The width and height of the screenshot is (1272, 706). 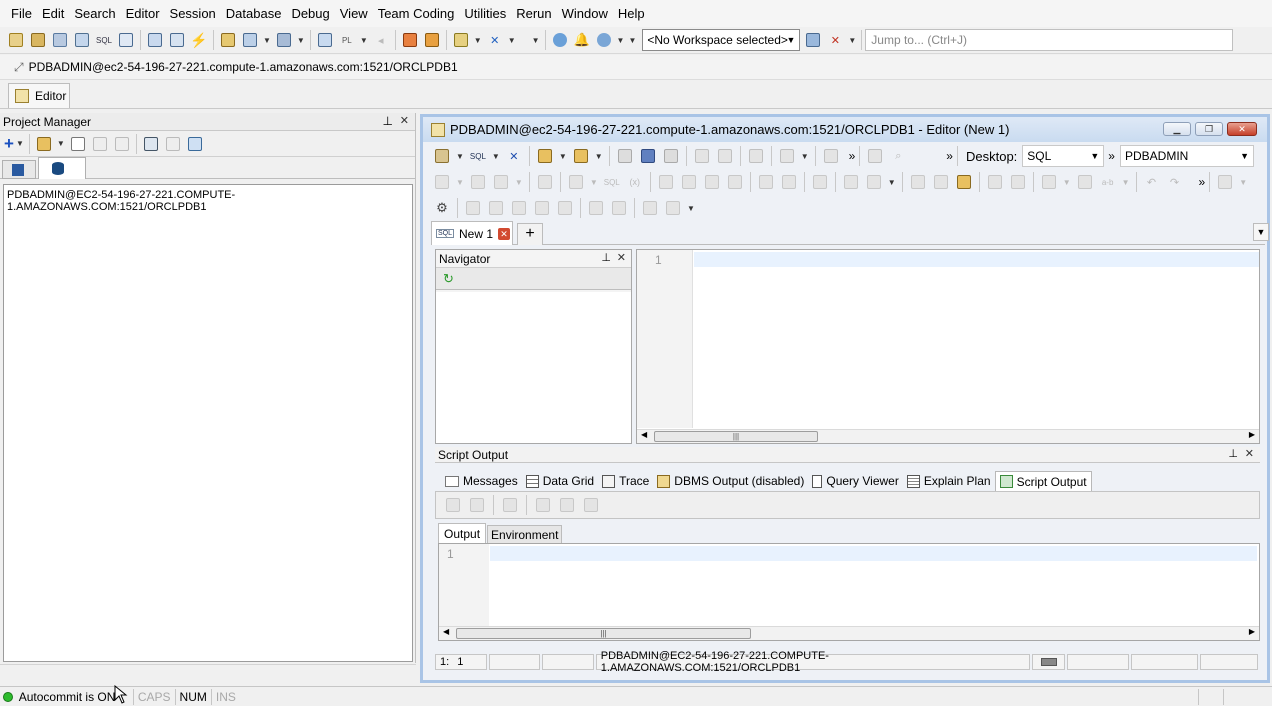 I want to click on tab-new-1: SQL New 1 ✕, so click(x=472, y=233).